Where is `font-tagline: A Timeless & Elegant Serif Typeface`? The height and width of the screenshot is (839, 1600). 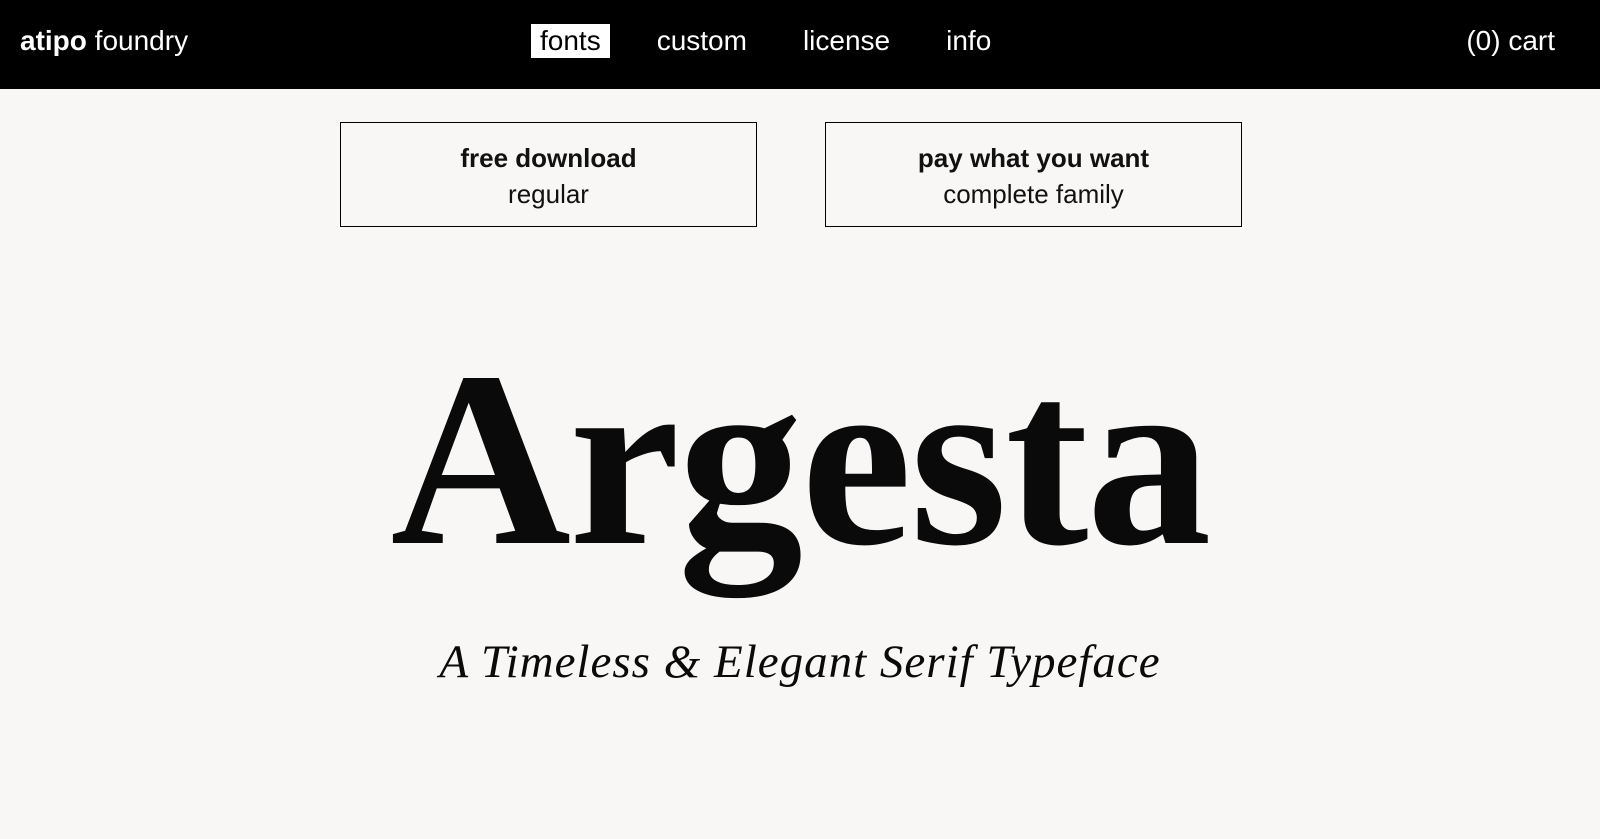
font-tagline: A Timeless & Elegant Serif Typeface is located at coordinates (800, 662).